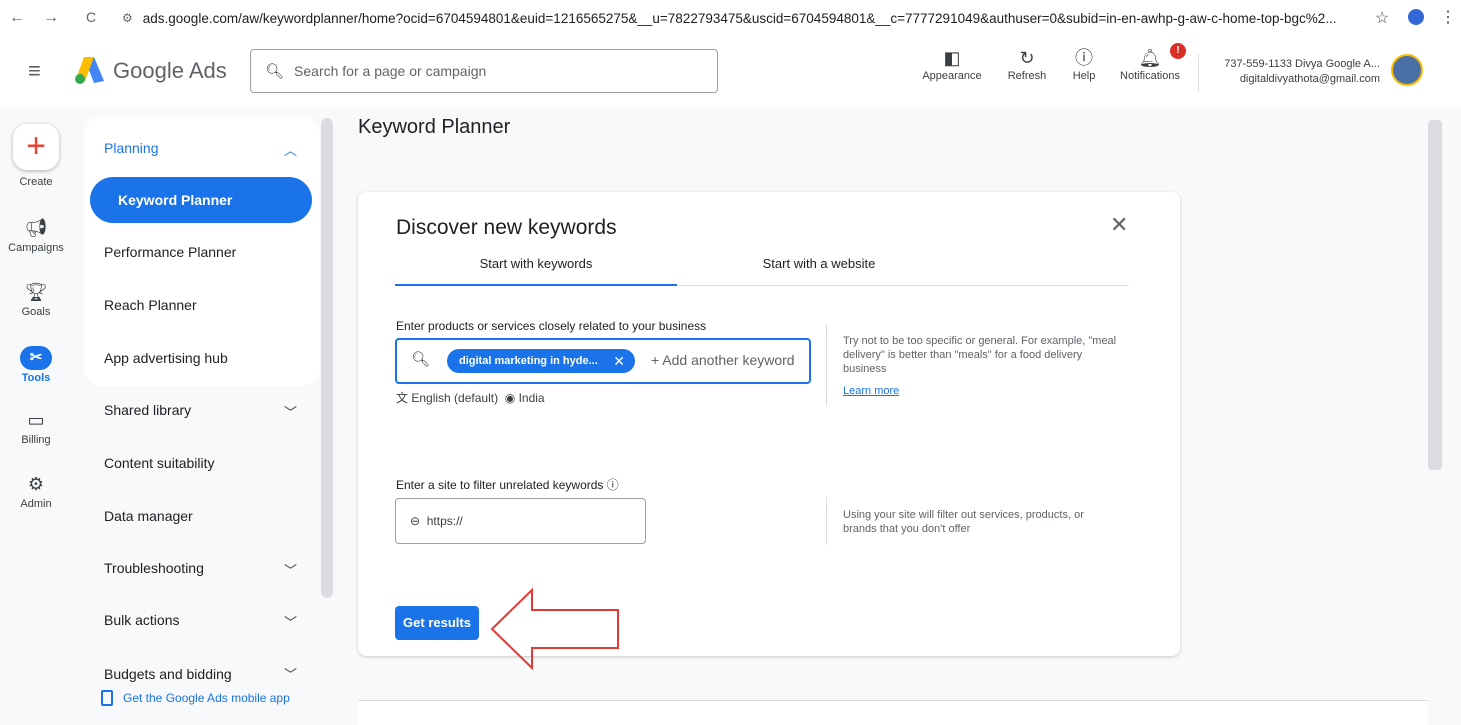 The image size is (1461, 725). Describe the element at coordinates (434, 127) in the screenshot. I see `page-title: Keyword Planner` at that location.